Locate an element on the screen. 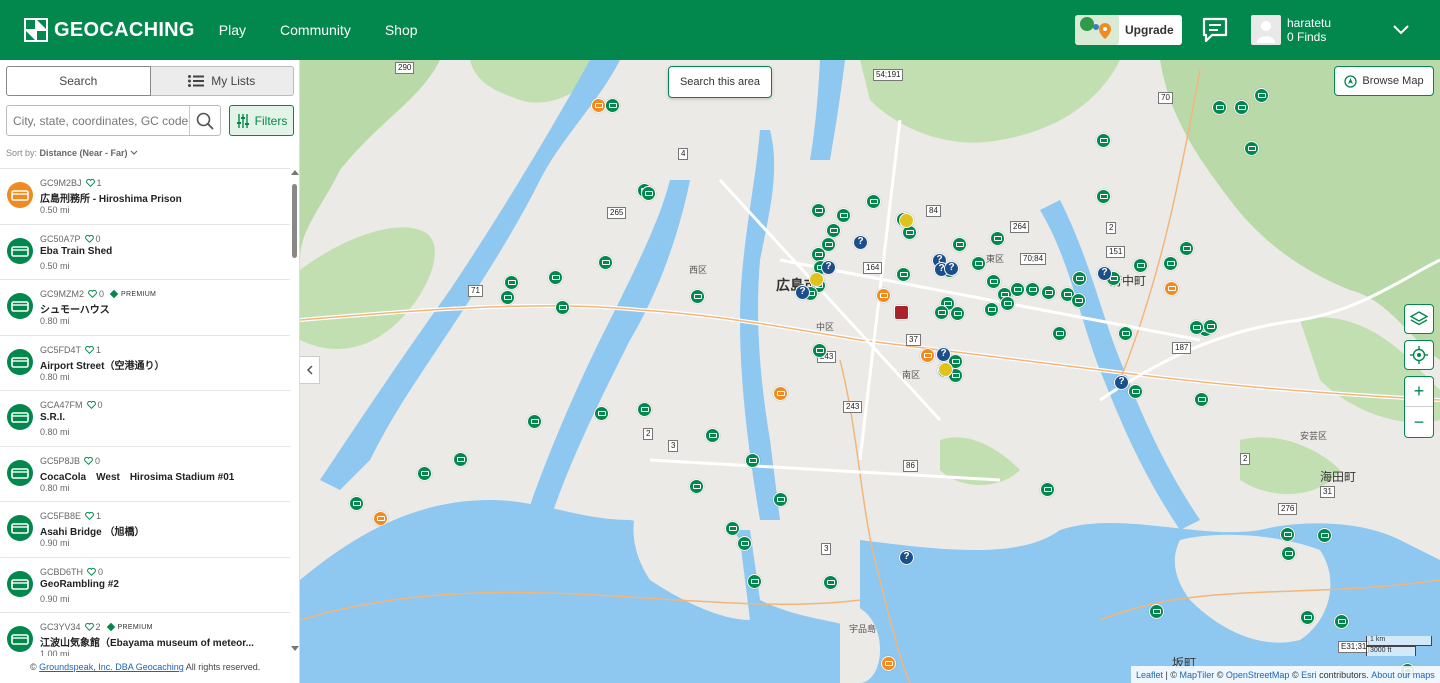 The height and width of the screenshot is (683, 1440). collapse-sidebar-button is located at coordinates (310, 370).